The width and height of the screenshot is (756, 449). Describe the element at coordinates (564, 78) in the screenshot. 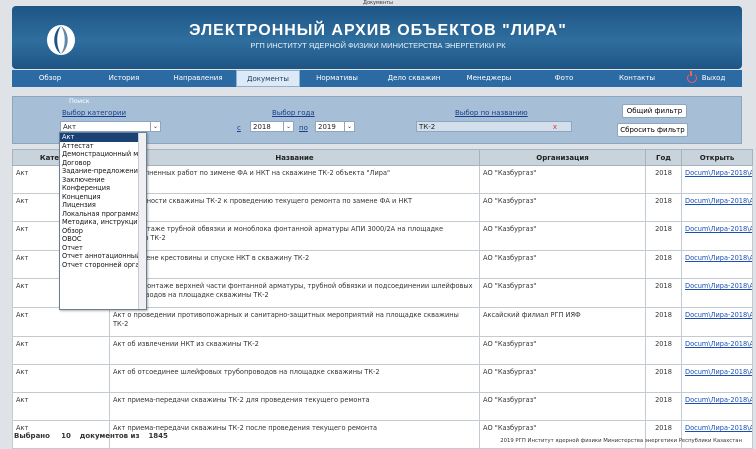

I see `nav-photo: Фото` at that location.